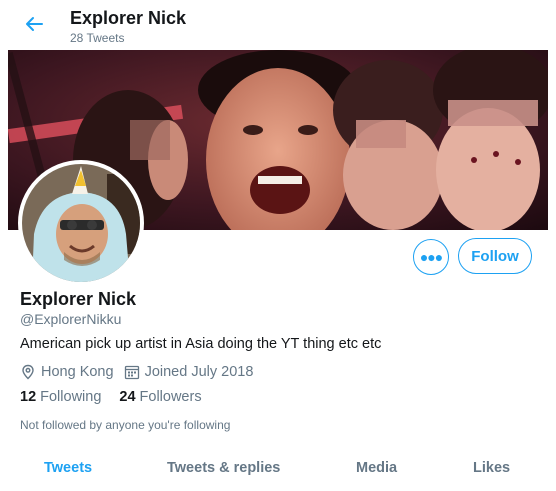 The height and width of the screenshot is (491, 556). I want to click on tab-likes: Likes, so click(491, 468).